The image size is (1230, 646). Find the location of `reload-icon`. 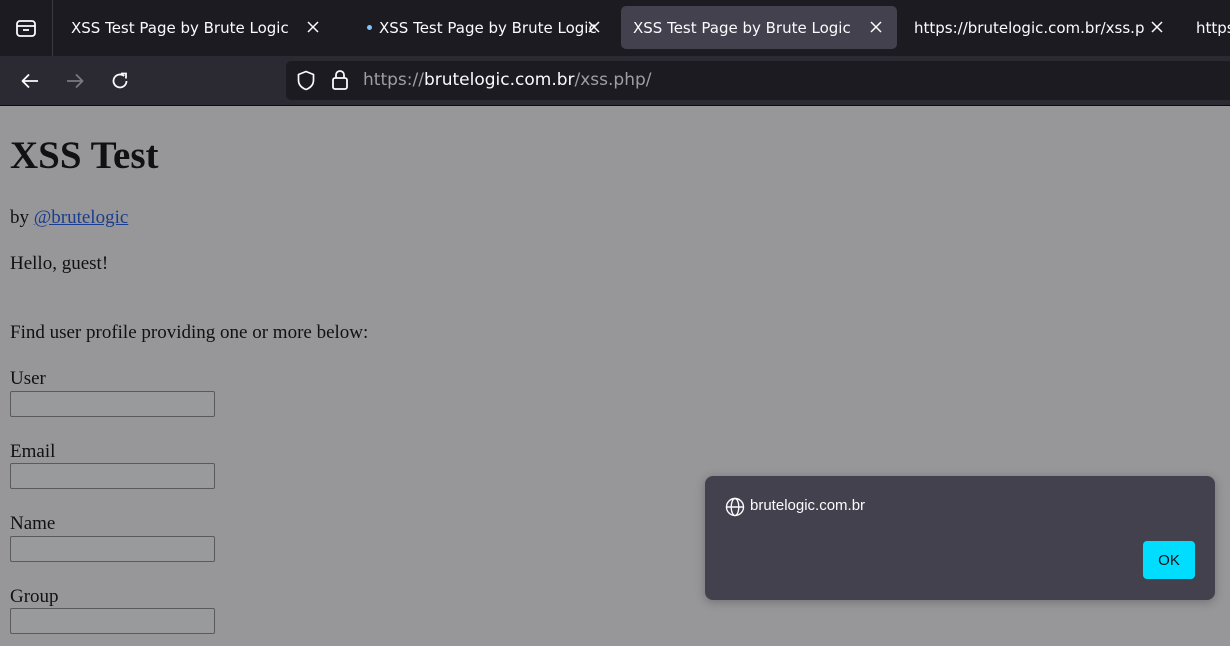

reload-icon is located at coordinates (120, 80).